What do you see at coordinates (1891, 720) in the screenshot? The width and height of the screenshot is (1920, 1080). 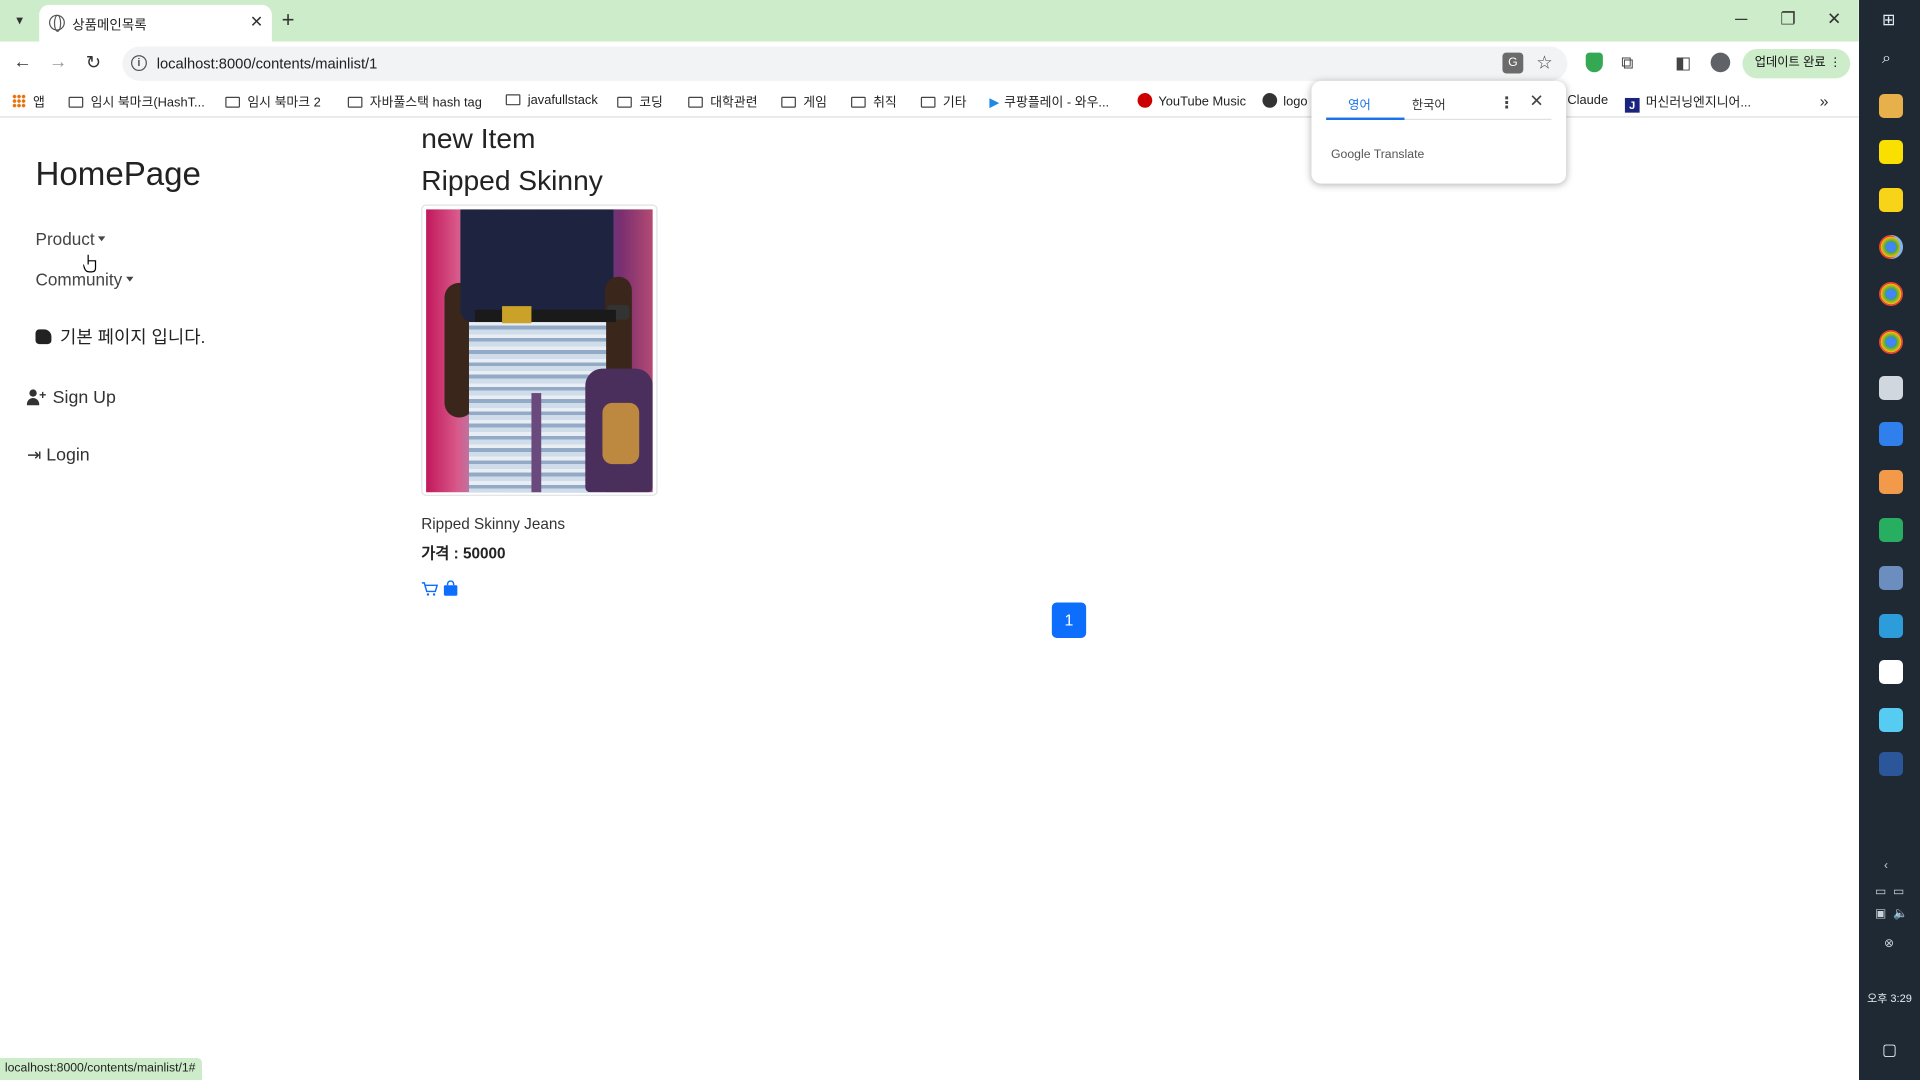 I see `eraser-app-icon` at bounding box center [1891, 720].